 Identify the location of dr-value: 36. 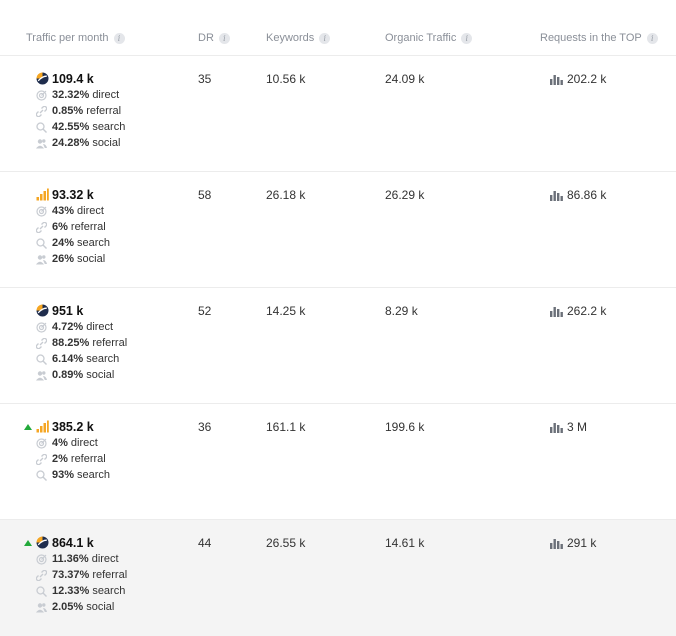
(205, 427).